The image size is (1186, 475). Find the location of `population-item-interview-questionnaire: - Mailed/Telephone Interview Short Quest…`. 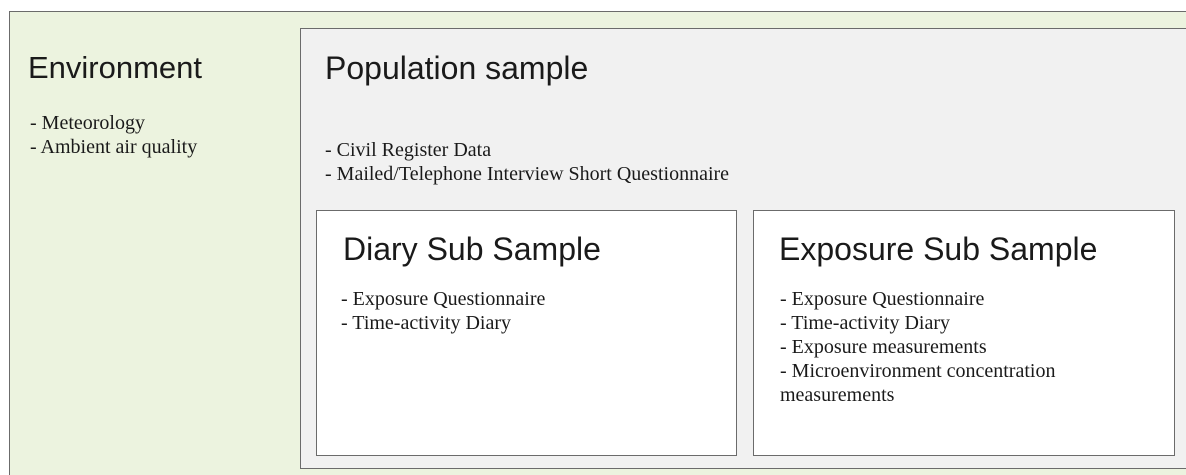

population-item-interview-questionnaire: - Mailed/Telephone Interview Short Quest… is located at coordinates (527, 174).